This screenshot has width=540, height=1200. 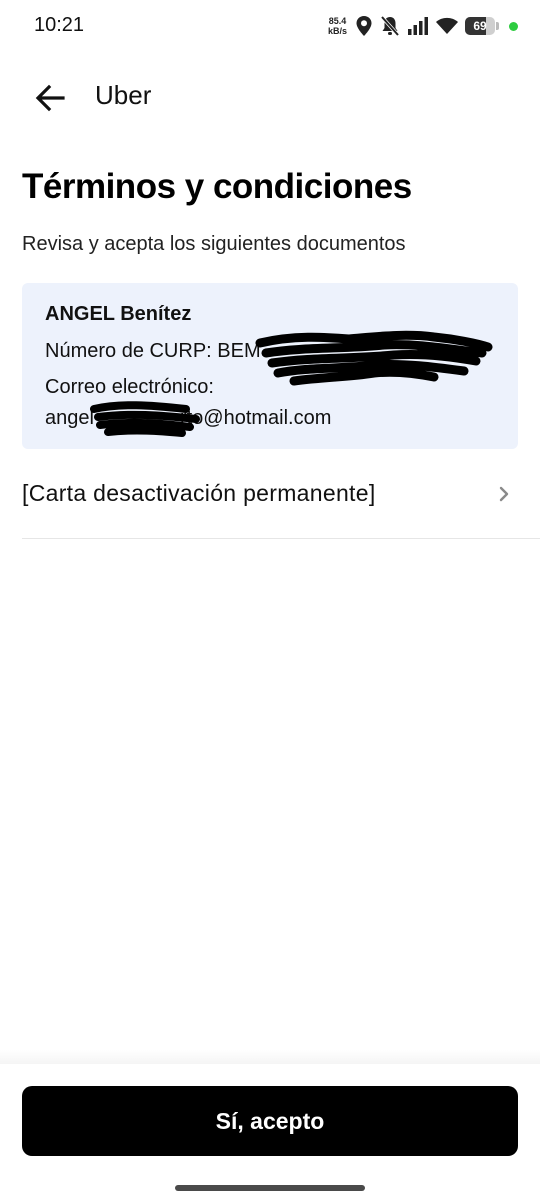 I want to click on accept-button: Sí, acepto, so click(x=270, y=1121).